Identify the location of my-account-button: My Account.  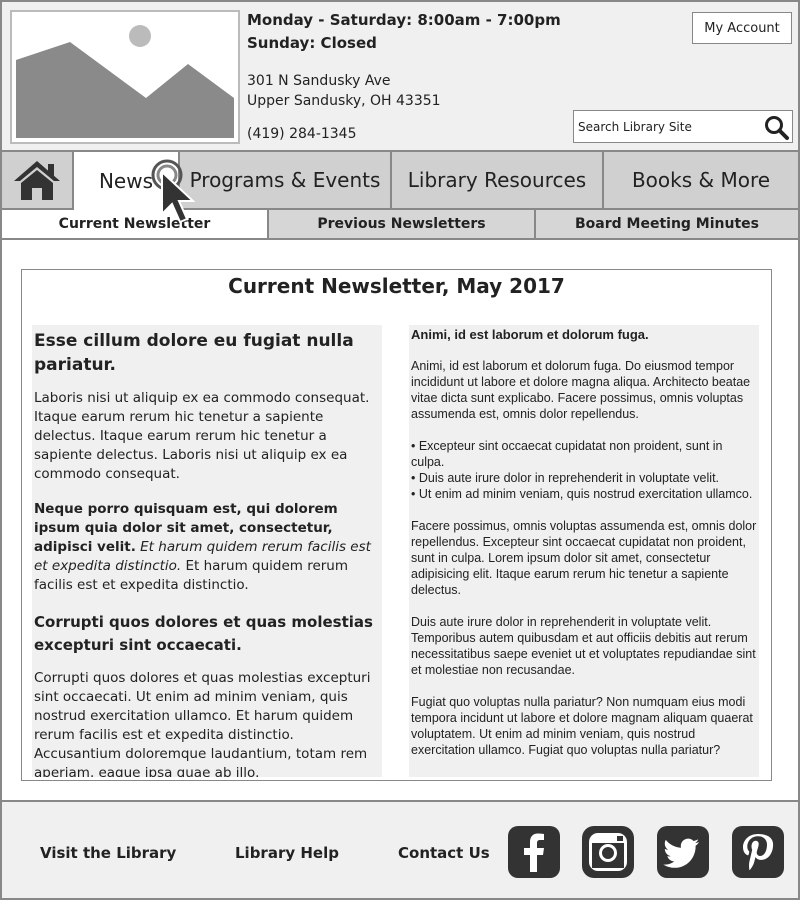
(742, 28).